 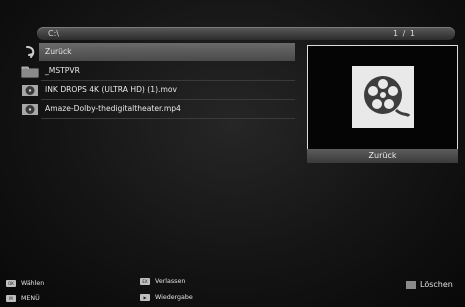 What do you see at coordinates (162, 282) in the screenshot?
I see `legend-exit: EX Verlassen` at bounding box center [162, 282].